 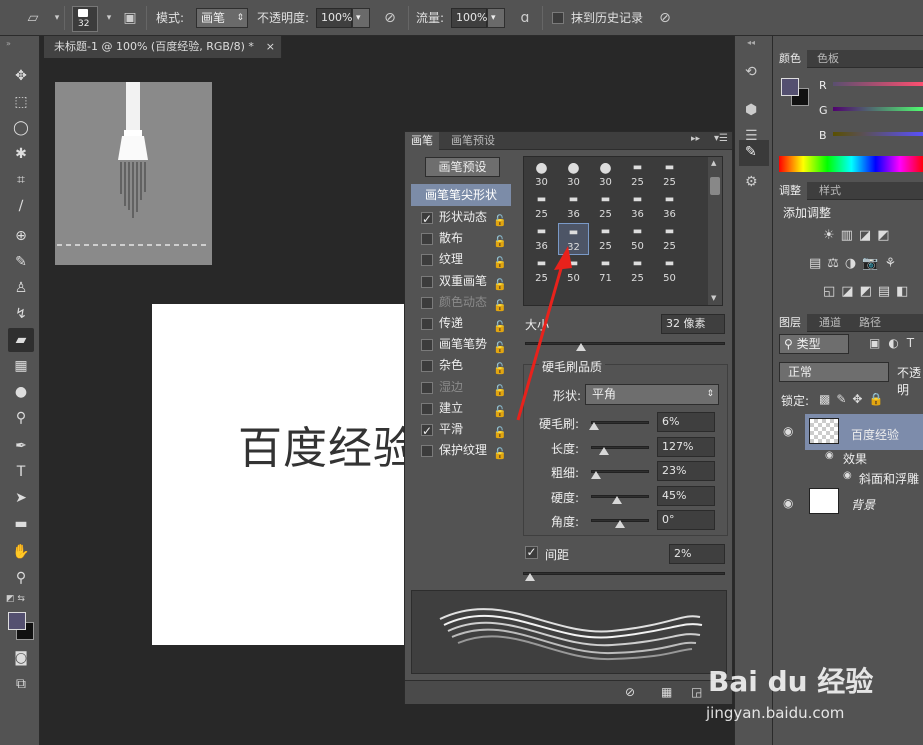 I want to click on path-selection-icon: ➤, so click(x=21, y=498).